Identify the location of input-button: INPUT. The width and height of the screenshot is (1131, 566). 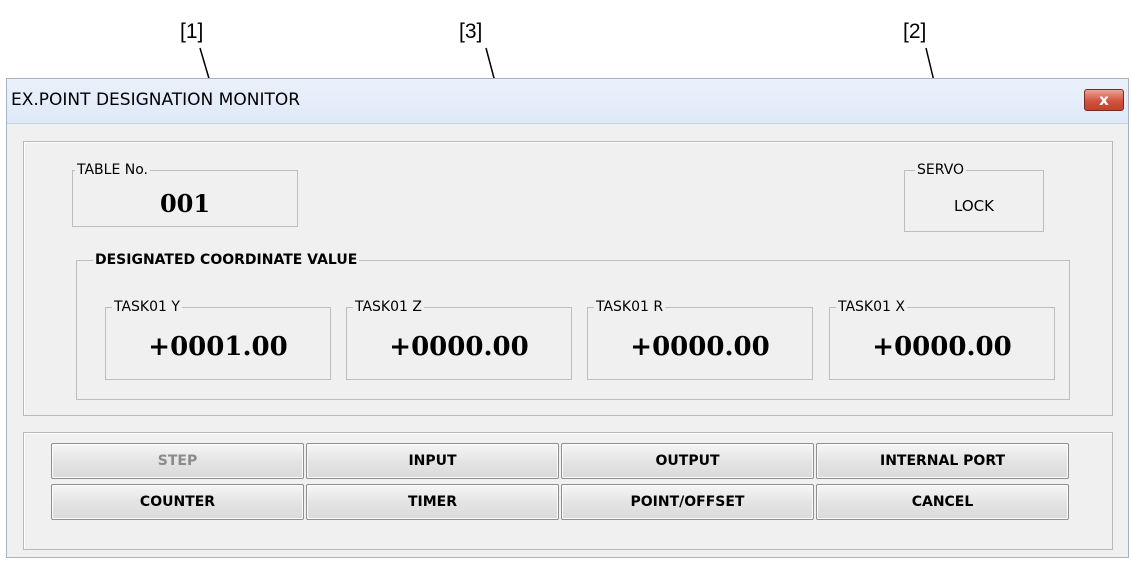
(432, 461).